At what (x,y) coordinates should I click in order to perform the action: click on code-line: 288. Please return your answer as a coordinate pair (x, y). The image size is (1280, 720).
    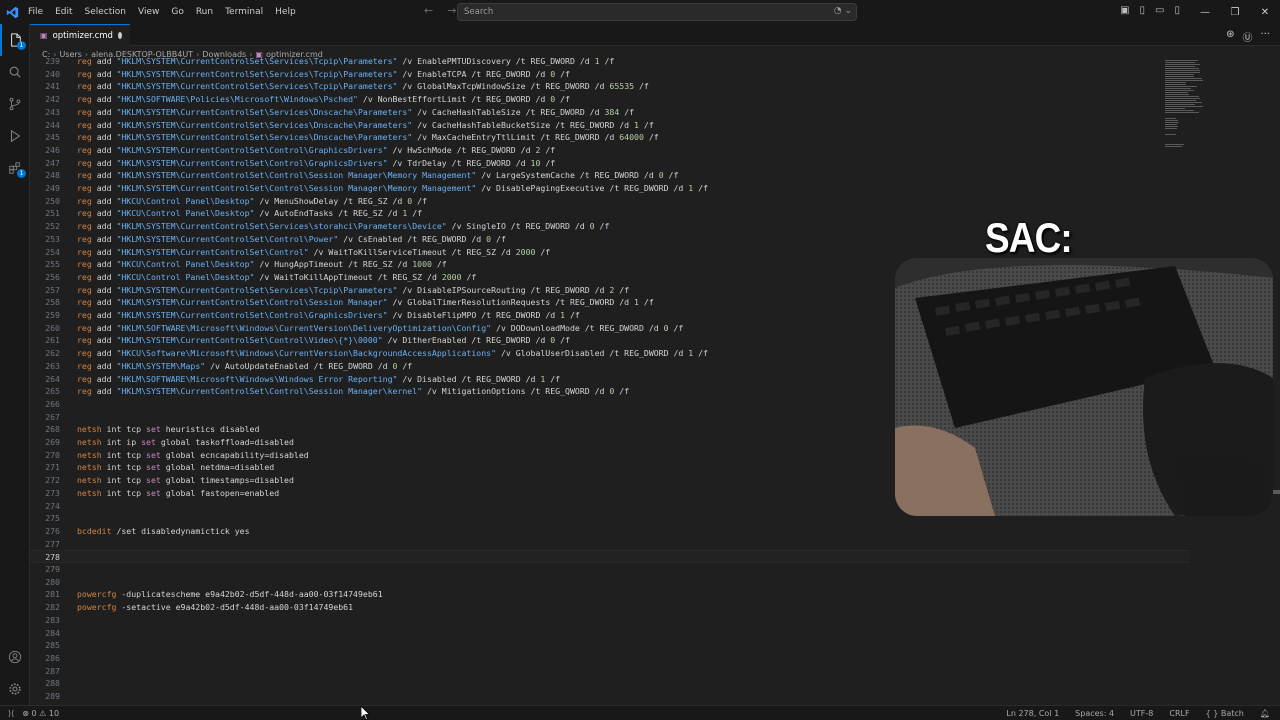
    Looking at the image, I should click on (610, 683).